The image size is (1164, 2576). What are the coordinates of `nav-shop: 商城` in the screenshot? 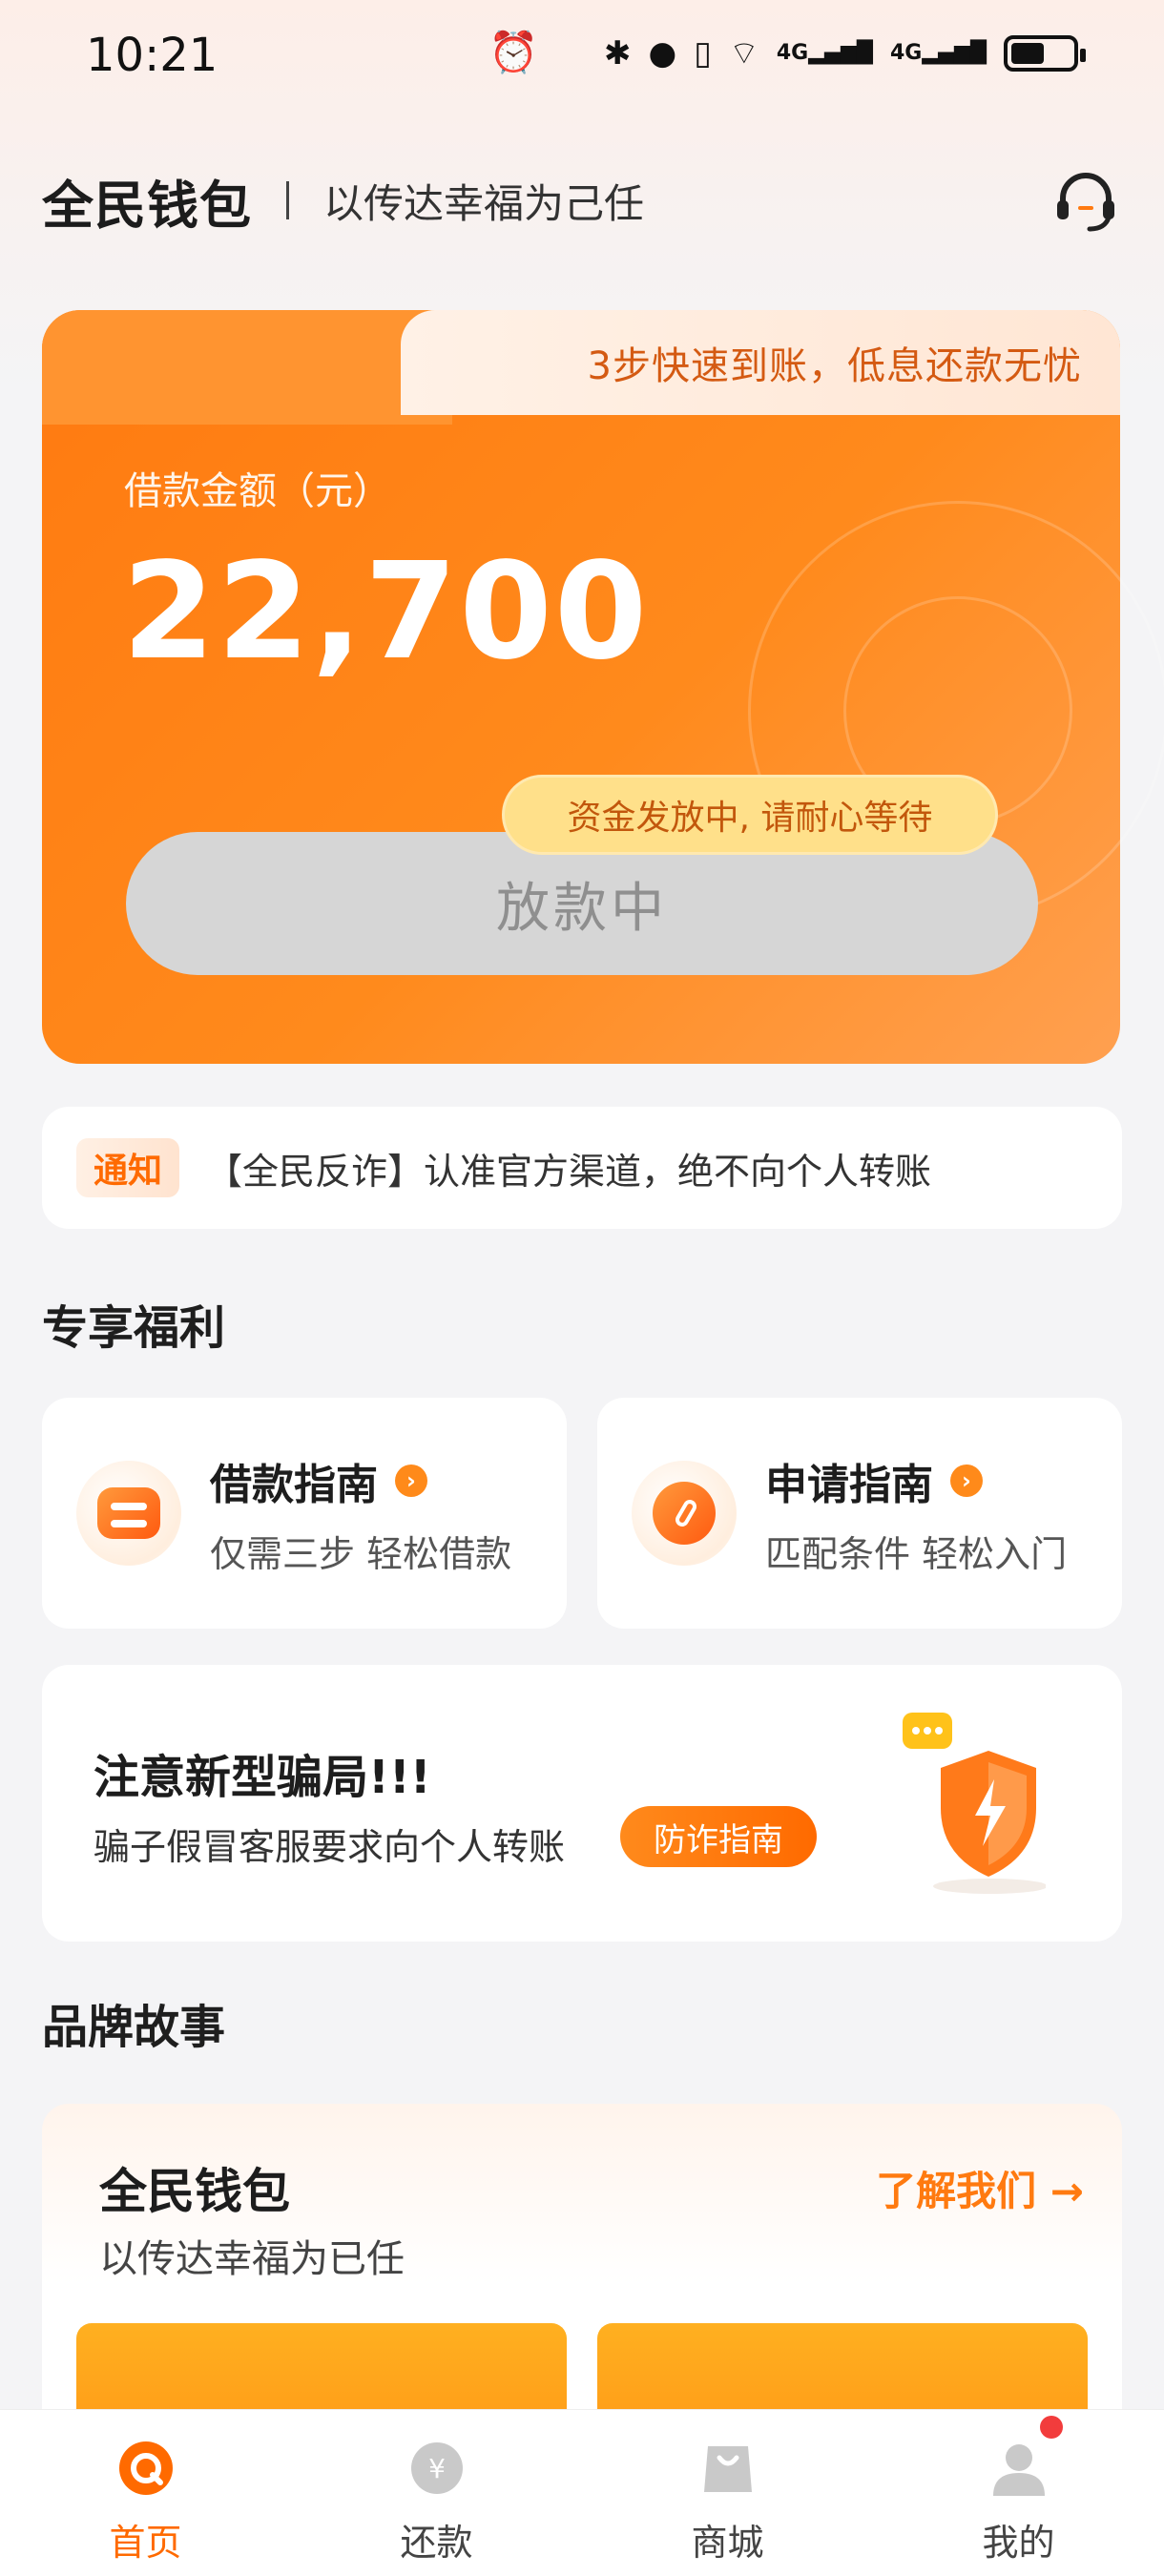 It's located at (727, 2493).